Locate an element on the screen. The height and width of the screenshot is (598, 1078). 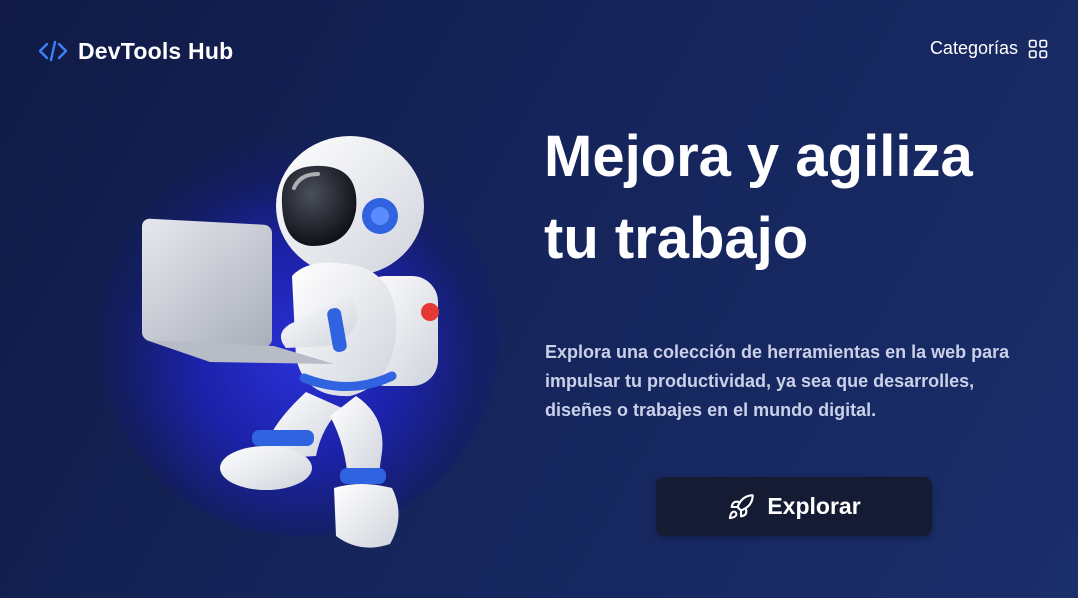
explore-button: Explorar is located at coordinates (794, 506).